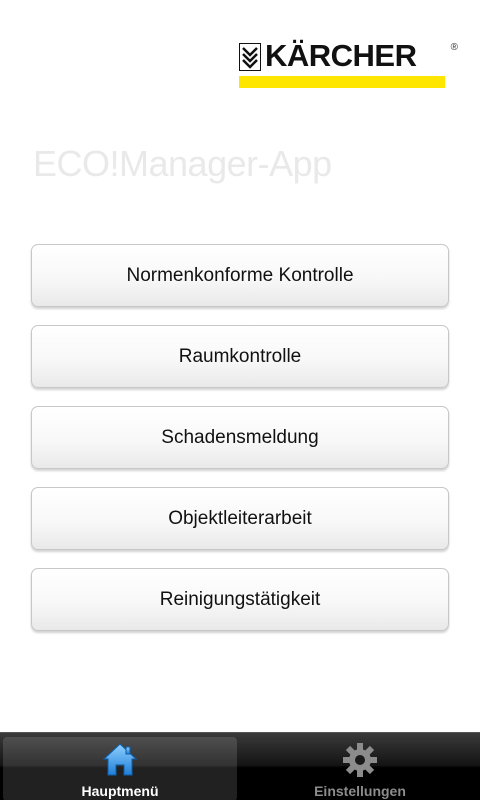 Image resolution: width=480 pixels, height=800 pixels. I want to click on tab-hauptmenue-label: Hauptmenü, so click(120, 791).